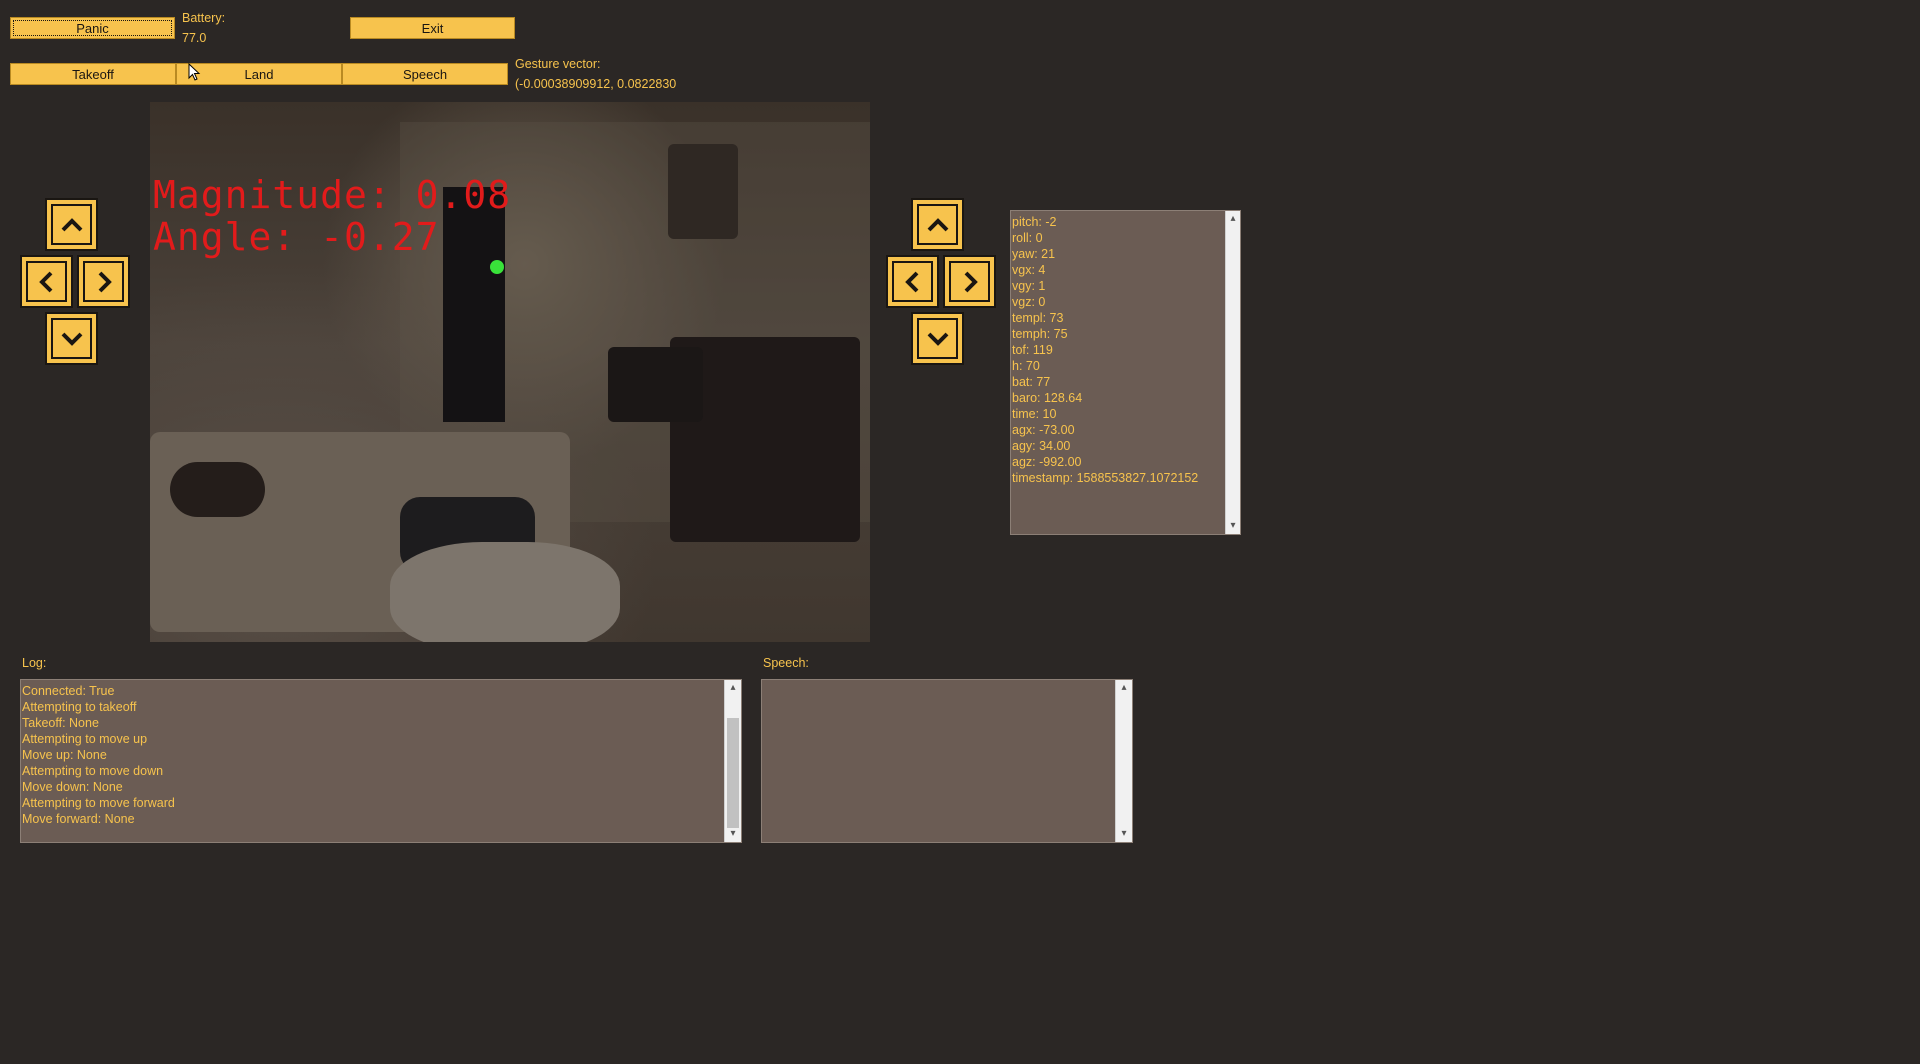 The height and width of the screenshot is (1064, 1920). I want to click on gesture-vector-value: (-0.00038909912, 0.0822830, so click(596, 84).